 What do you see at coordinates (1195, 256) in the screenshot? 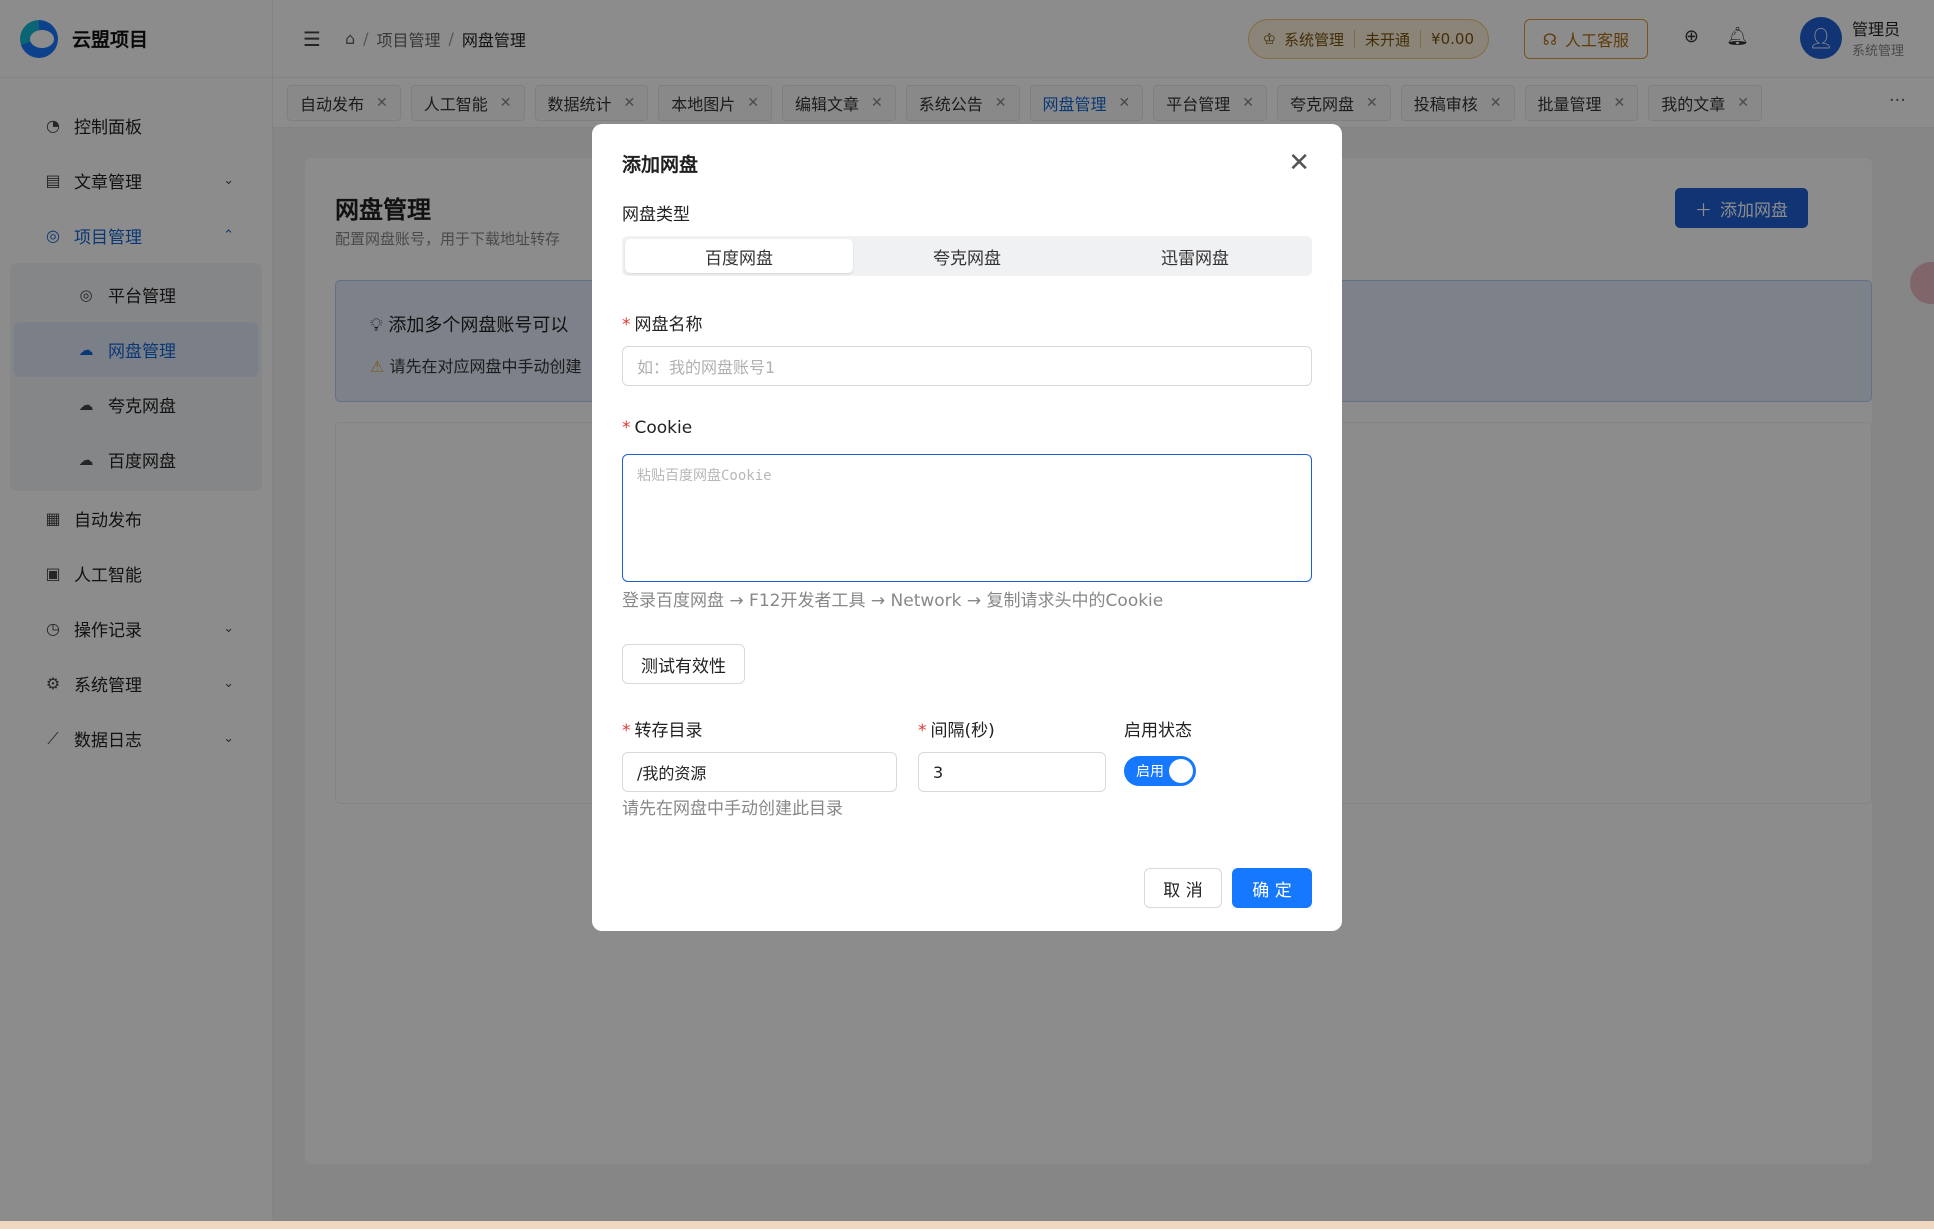
I see `type-option-xunlei: 迅雷网盘` at bounding box center [1195, 256].